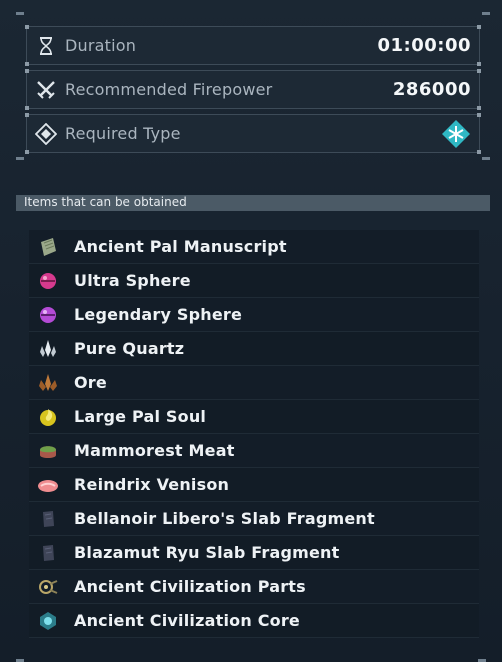 The height and width of the screenshot is (662, 502). Describe the element at coordinates (253, 203) in the screenshot. I see `items-section-header: Items that can be obtained` at that location.